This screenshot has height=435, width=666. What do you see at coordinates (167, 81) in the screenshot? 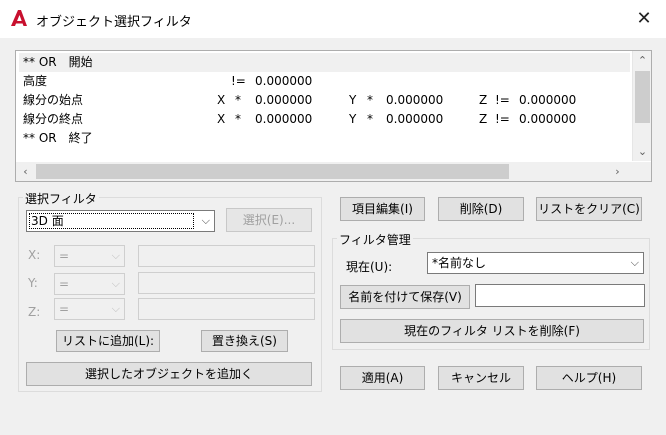
I see `list-item: 高度 != 0.000000` at bounding box center [167, 81].